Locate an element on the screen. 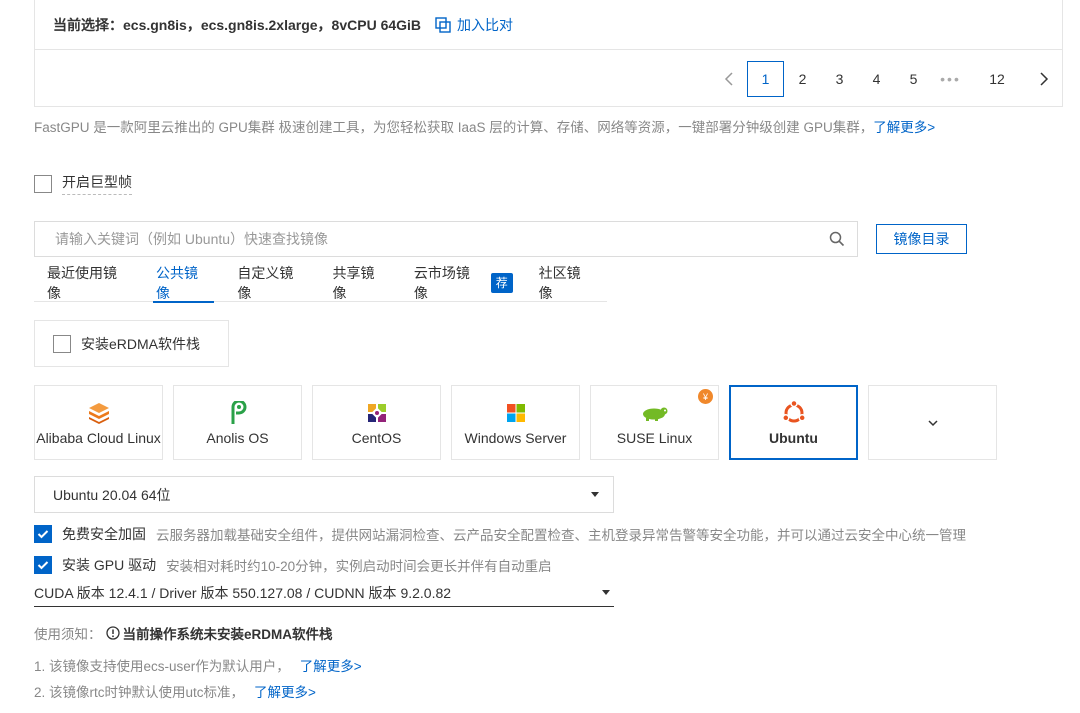 The image size is (1080, 713). os-name: Windows Server is located at coordinates (515, 437).